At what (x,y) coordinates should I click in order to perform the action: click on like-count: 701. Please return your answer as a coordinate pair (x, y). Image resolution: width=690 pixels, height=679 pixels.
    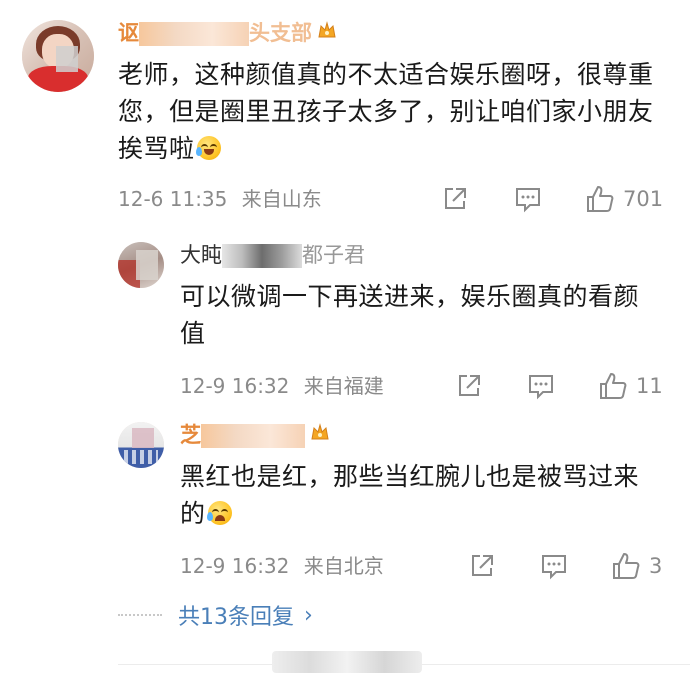
    Looking at the image, I should click on (643, 199).